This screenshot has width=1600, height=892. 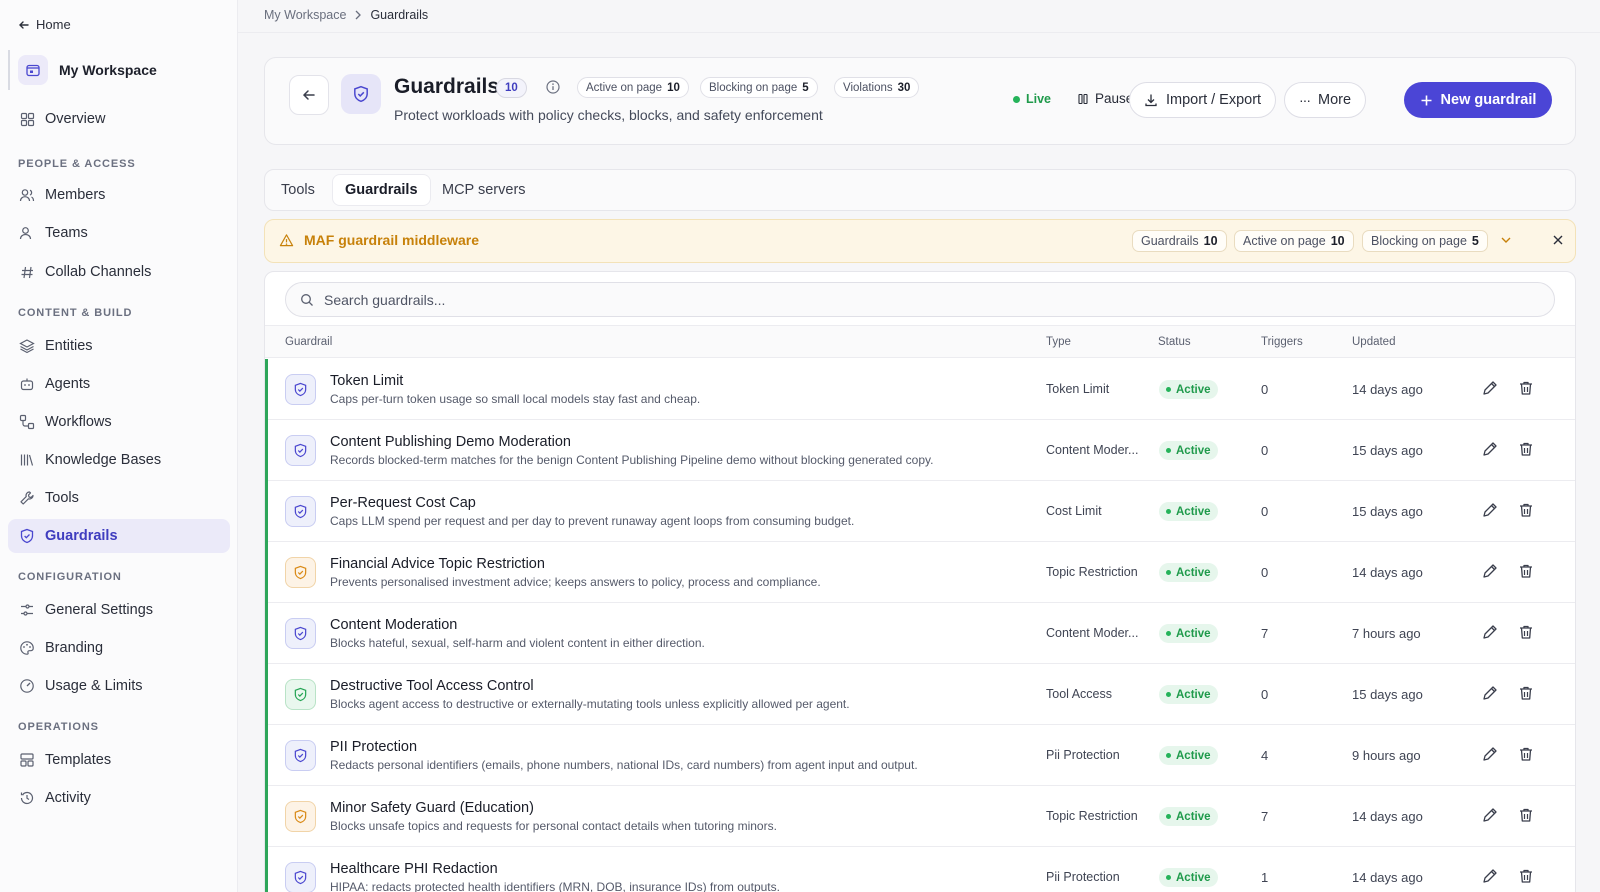 What do you see at coordinates (27, 686) in the screenshot?
I see `gauge-icon` at bounding box center [27, 686].